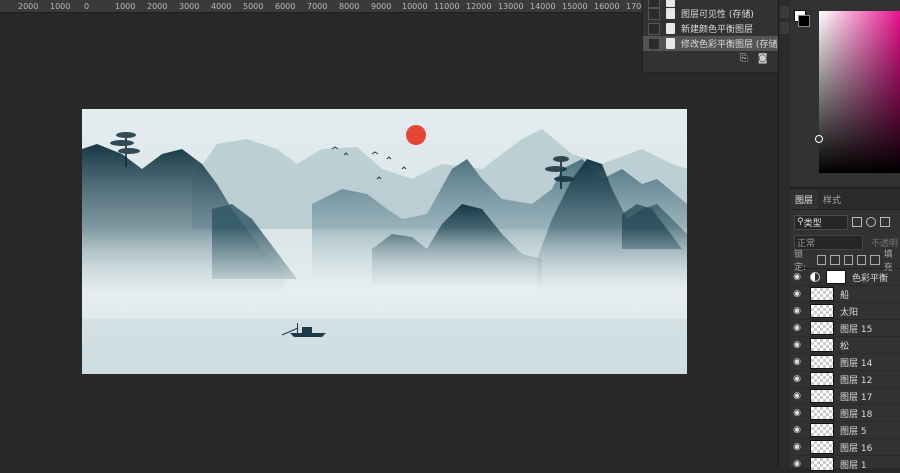  I want to click on ruler-label: 6000, so click(285, 6).